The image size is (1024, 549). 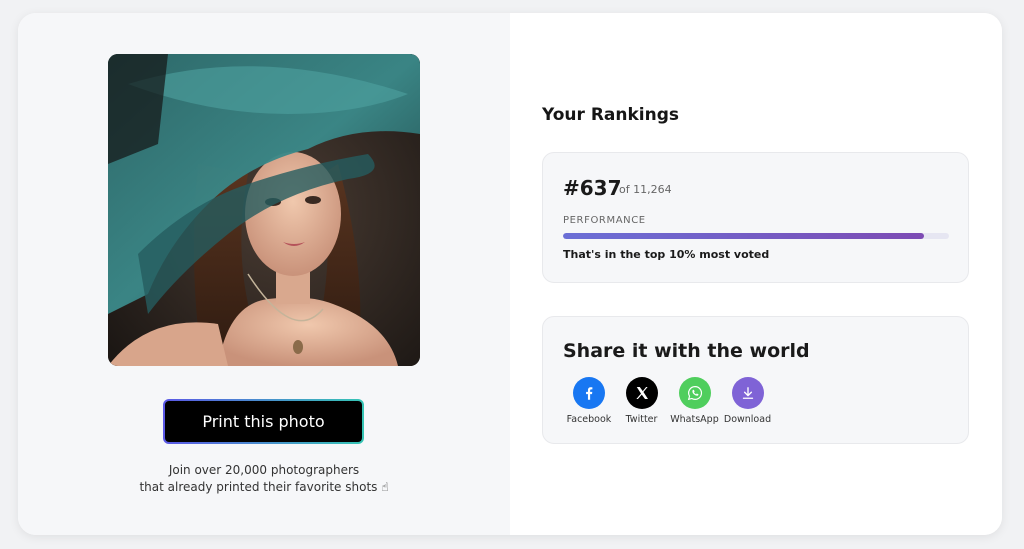 I want to click on share-label: Twitter, so click(x=641, y=419).